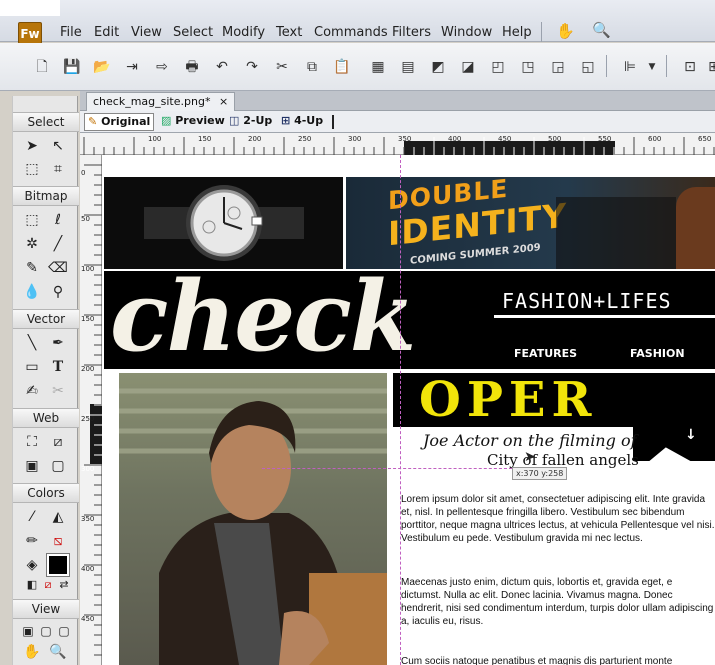  Describe the element at coordinates (517, 32) in the screenshot. I see `menu-help: Help` at that location.